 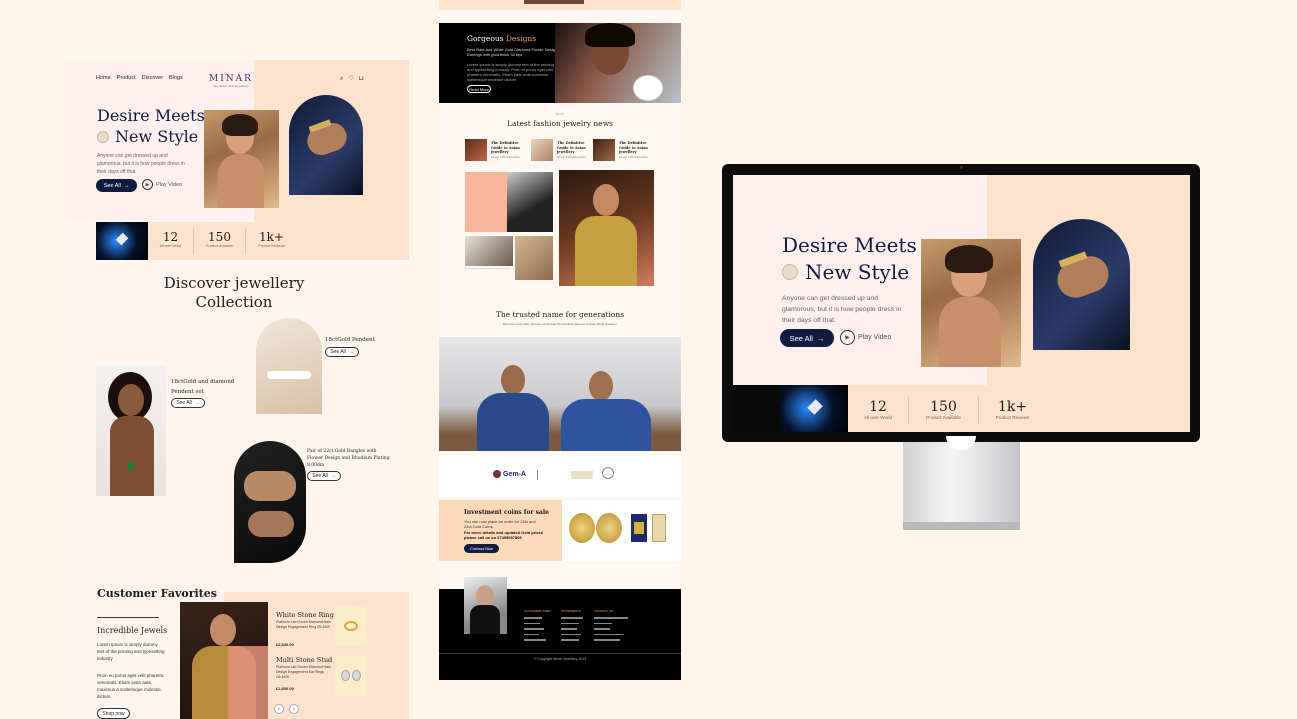 I want to click on blog-photo-woman-gold, so click(x=606, y=228).